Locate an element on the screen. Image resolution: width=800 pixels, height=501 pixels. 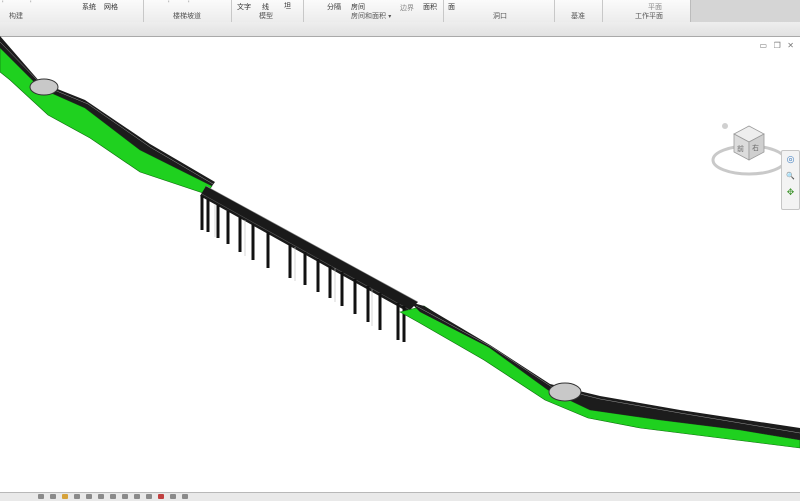
zoom-icon: 🔍 is located at coordinates (790, 176).